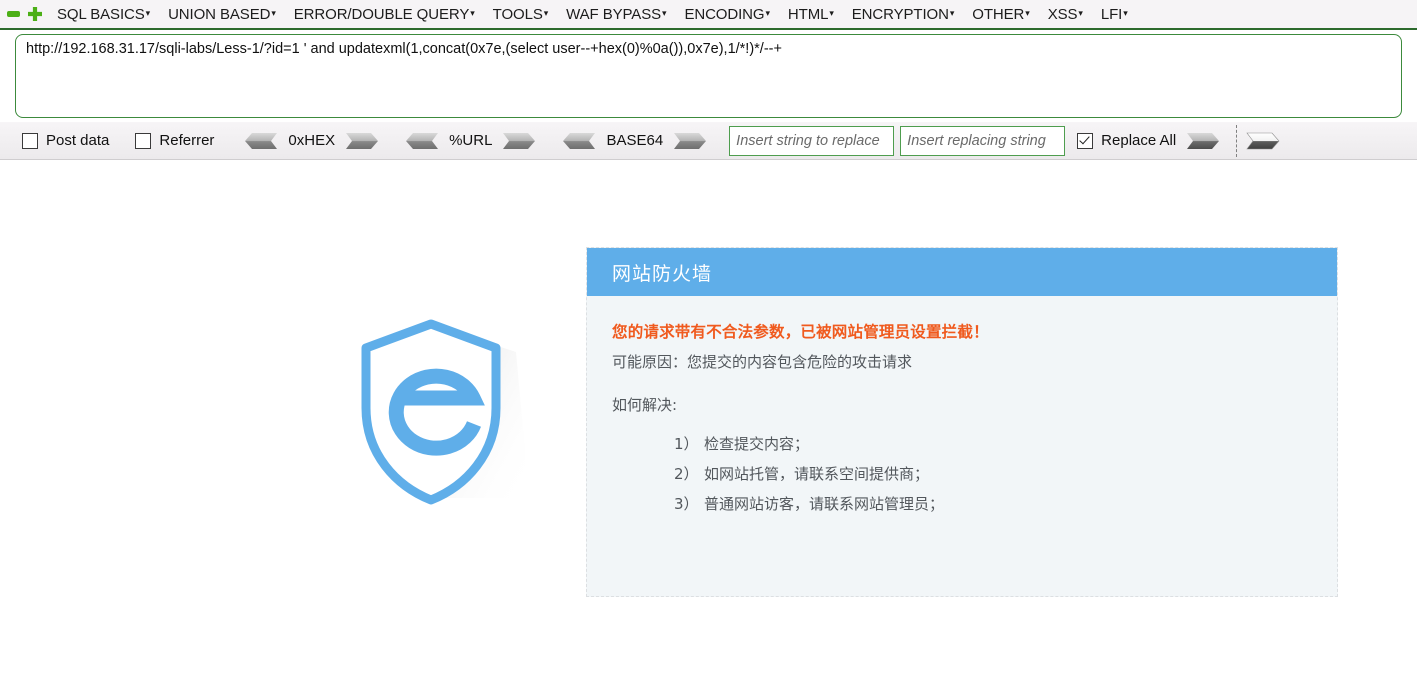 The image size is (1417, 675). I want to click on menu-label: OTHER, so click(998, 14).